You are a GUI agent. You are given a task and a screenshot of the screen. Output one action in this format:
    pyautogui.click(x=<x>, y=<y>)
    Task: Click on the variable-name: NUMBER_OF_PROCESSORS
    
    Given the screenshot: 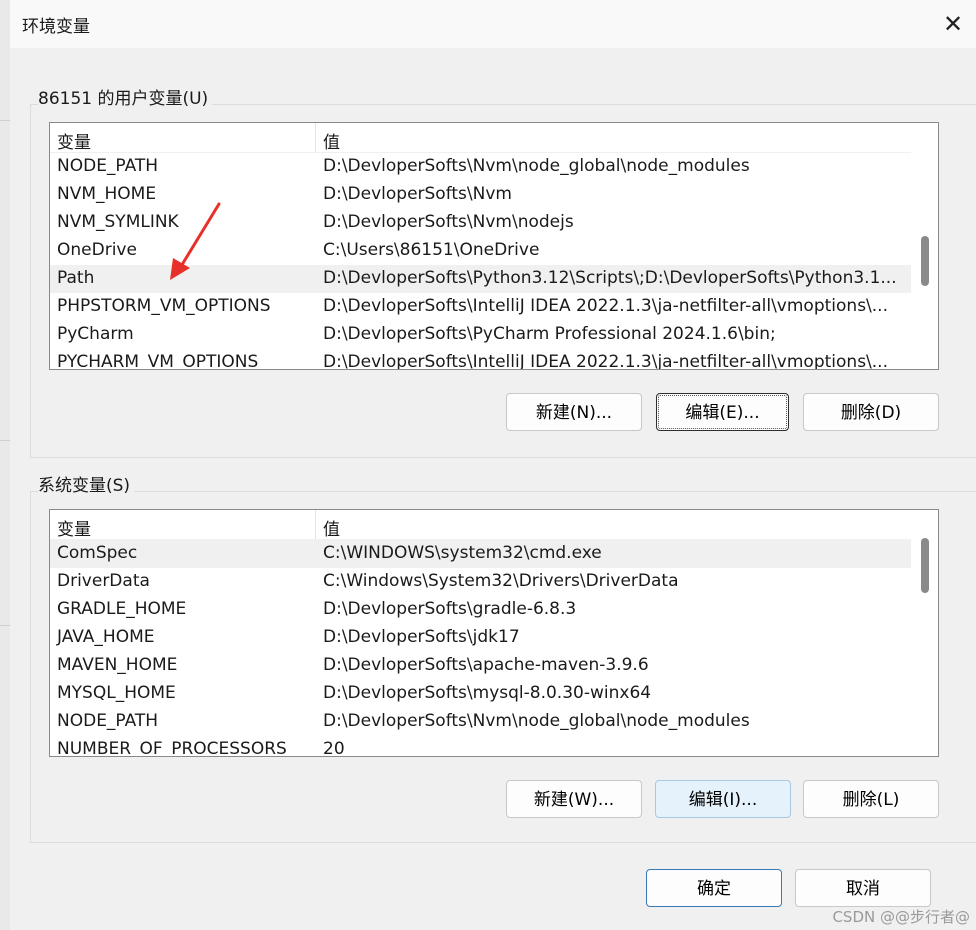 What is the action you would take?
    pyautogui.click(x=172, y=748)
    